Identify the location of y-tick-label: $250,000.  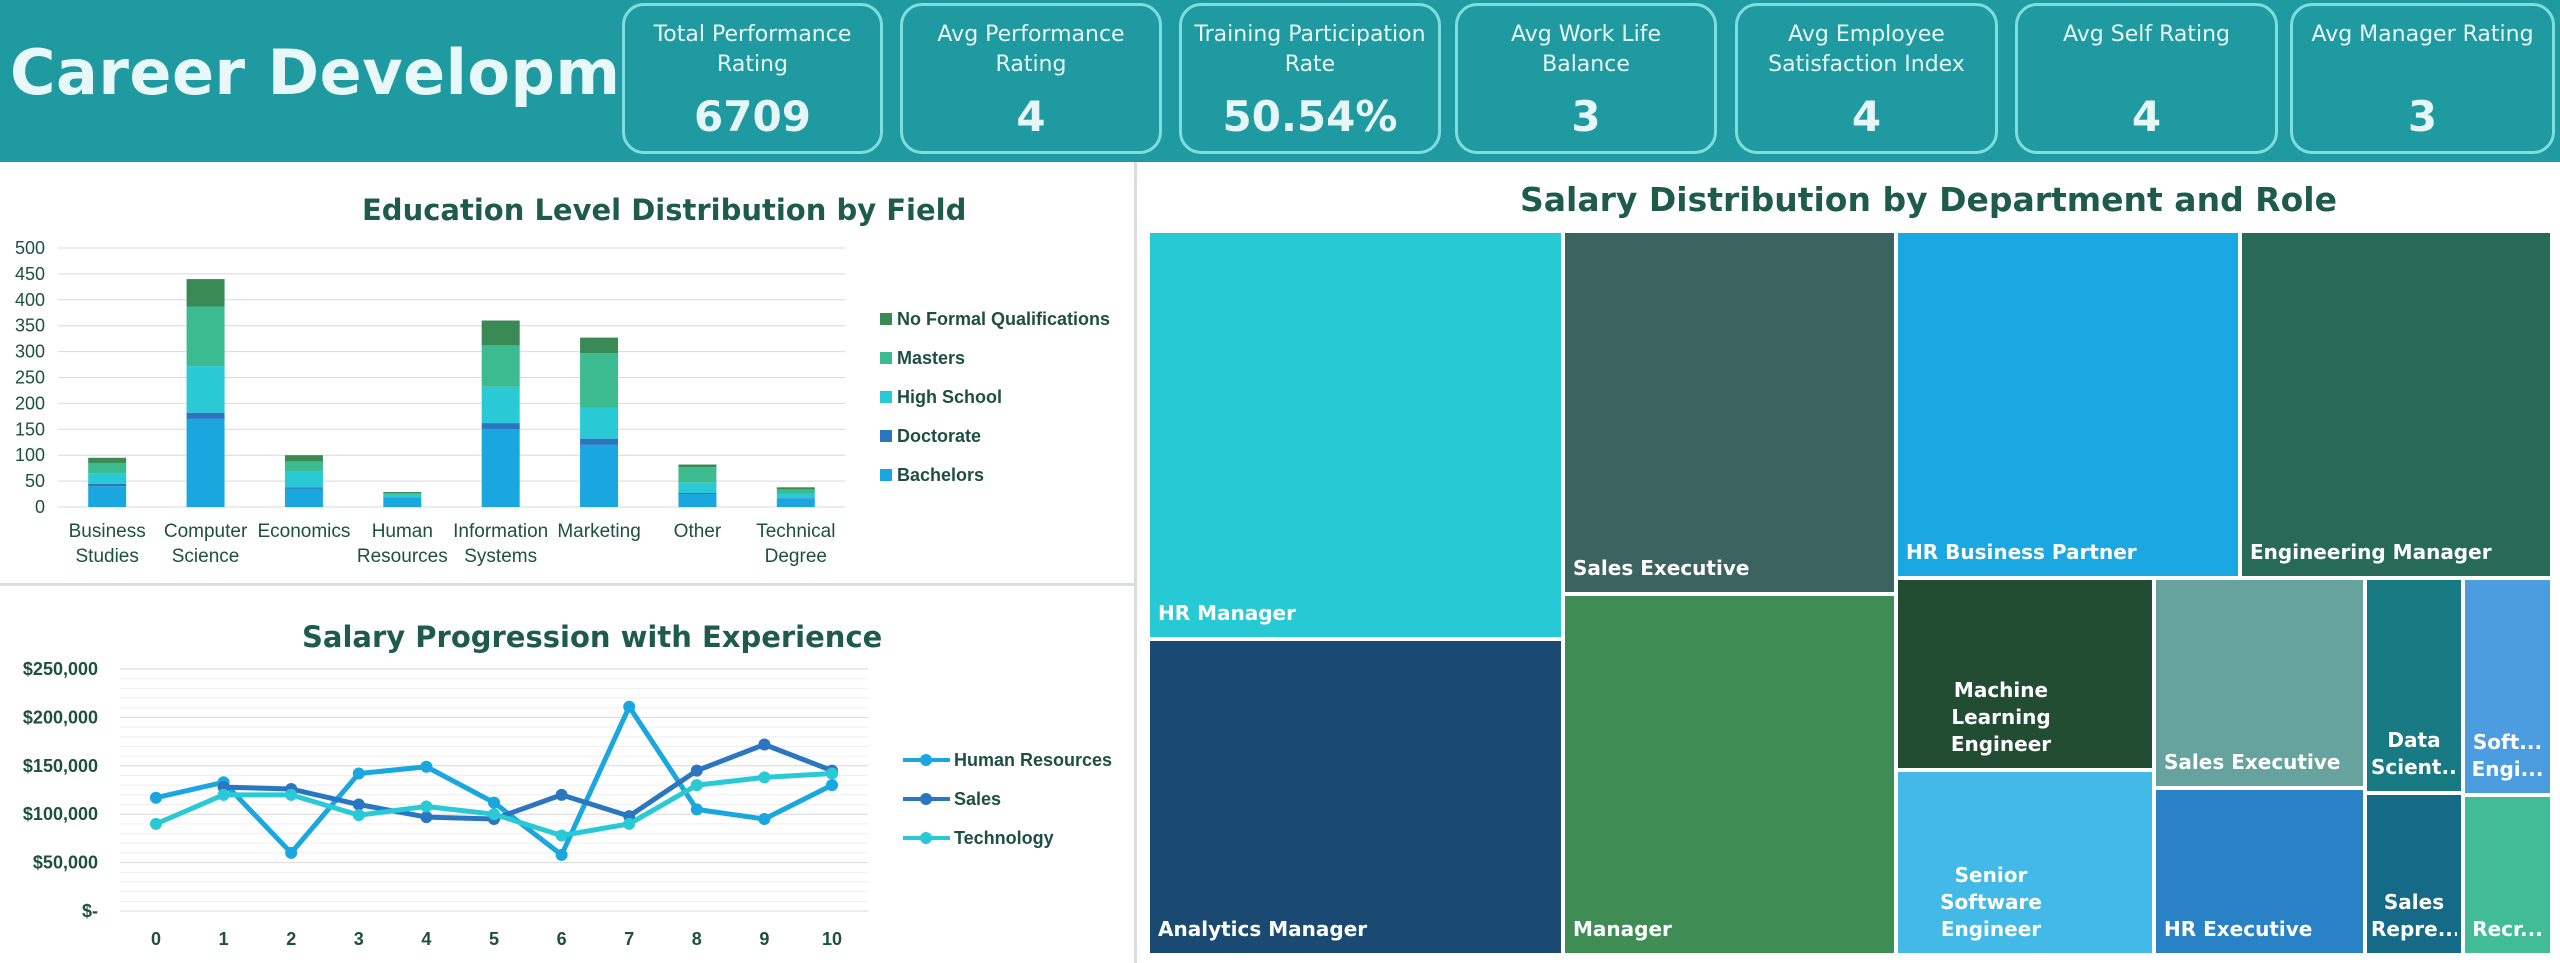
(60, 669).